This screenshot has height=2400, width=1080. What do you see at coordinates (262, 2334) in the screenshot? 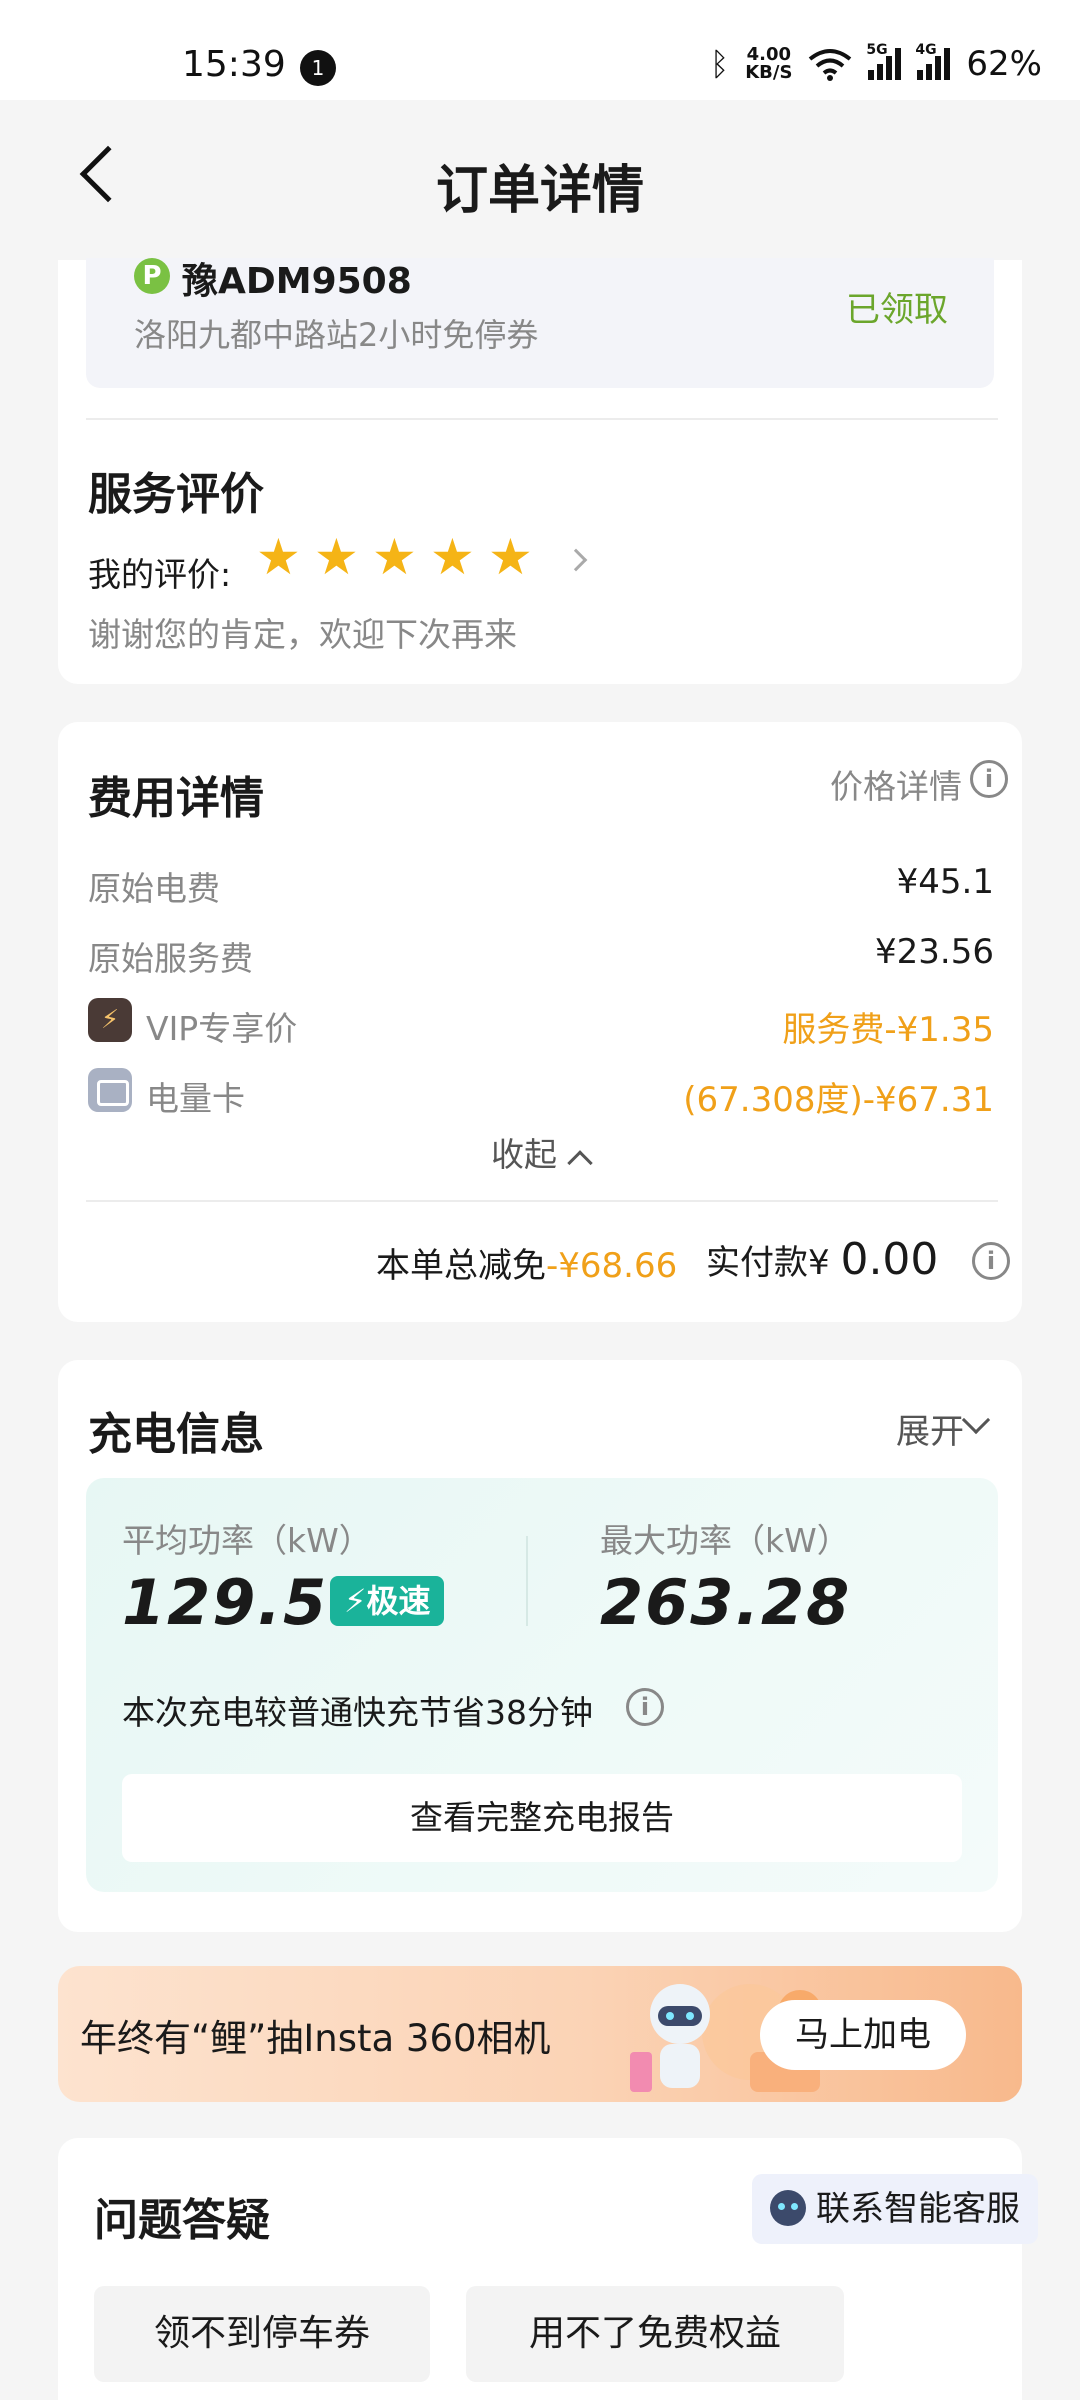
I see `faq-chip: 领不到停车券` at bounding box center [262, 2334].